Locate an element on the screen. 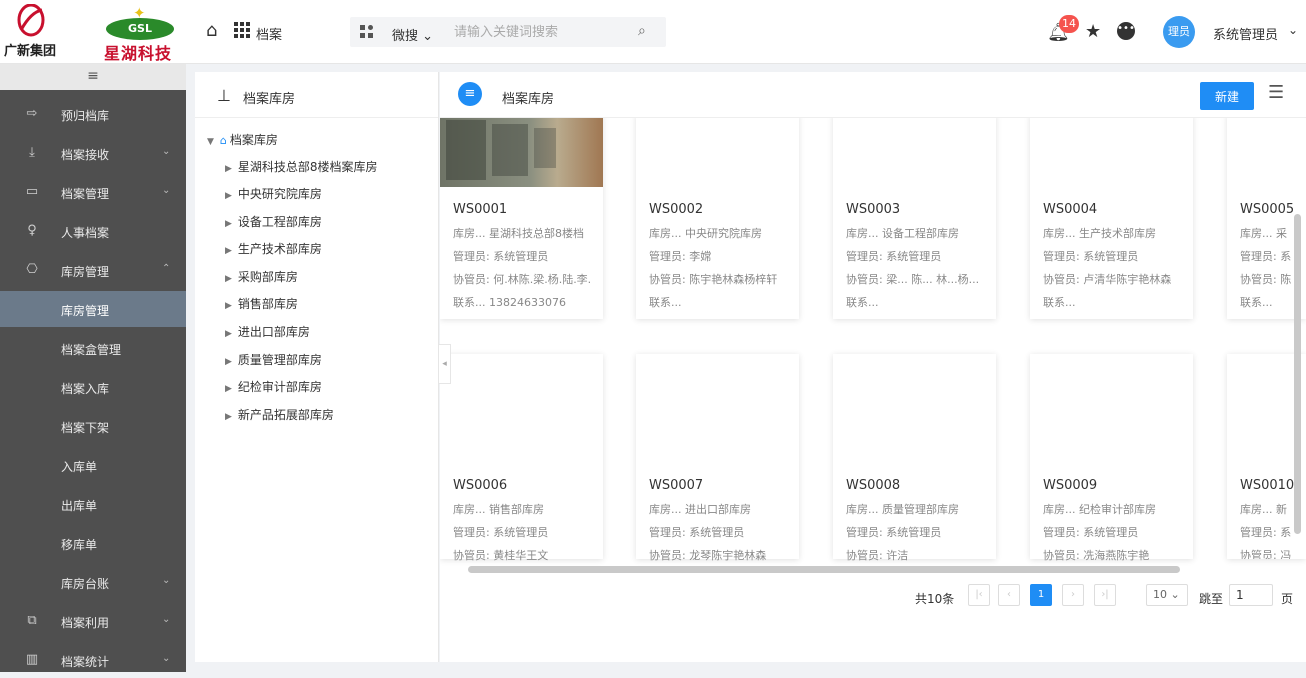  card-code: WS0010 is located at coordinates (1267, 485).